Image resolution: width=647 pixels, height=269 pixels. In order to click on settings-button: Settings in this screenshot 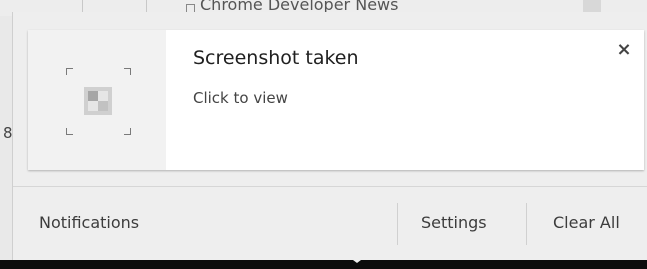, I will do `click(454, 223)`.